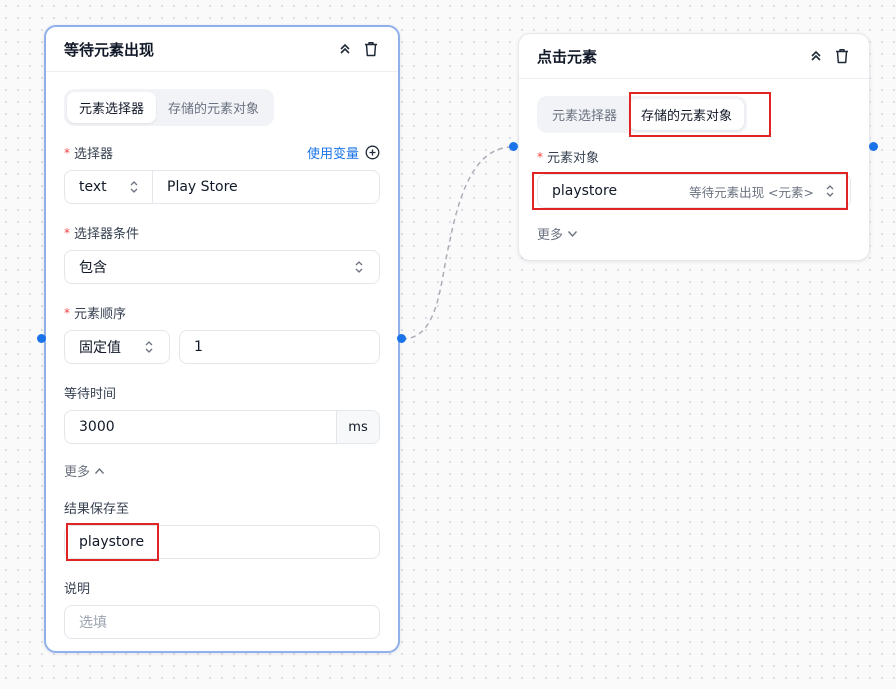  I want to click on node-title: 等待元素出现, so click(109, 49).